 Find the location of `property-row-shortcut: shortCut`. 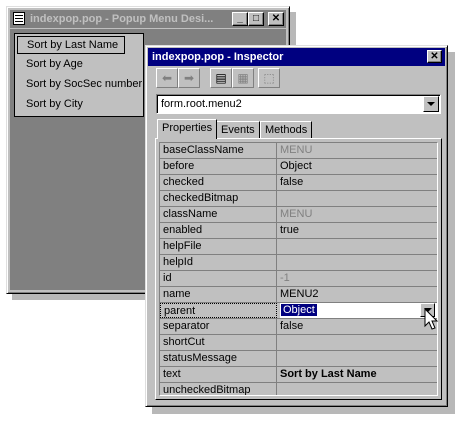

property-row-shortcut: shortCut is located at coordinates (298, 343).